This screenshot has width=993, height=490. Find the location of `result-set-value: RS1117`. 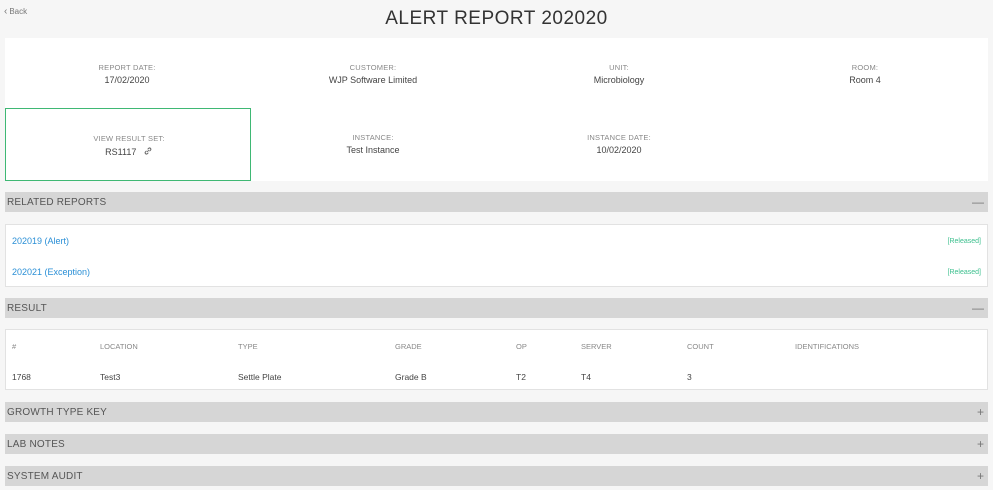

result-set-value: RS1117 is located at coordinates (121, 152).